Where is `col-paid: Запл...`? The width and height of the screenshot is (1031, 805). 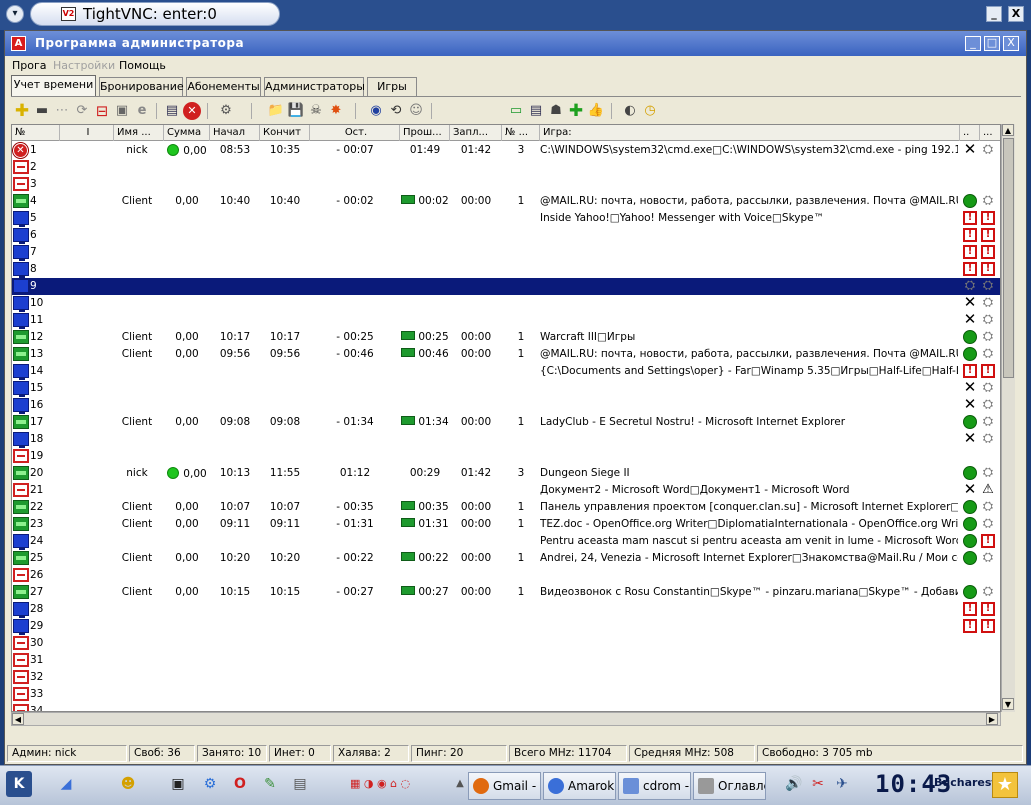 col-paid: Запл... is located at coordinates (476, 133).